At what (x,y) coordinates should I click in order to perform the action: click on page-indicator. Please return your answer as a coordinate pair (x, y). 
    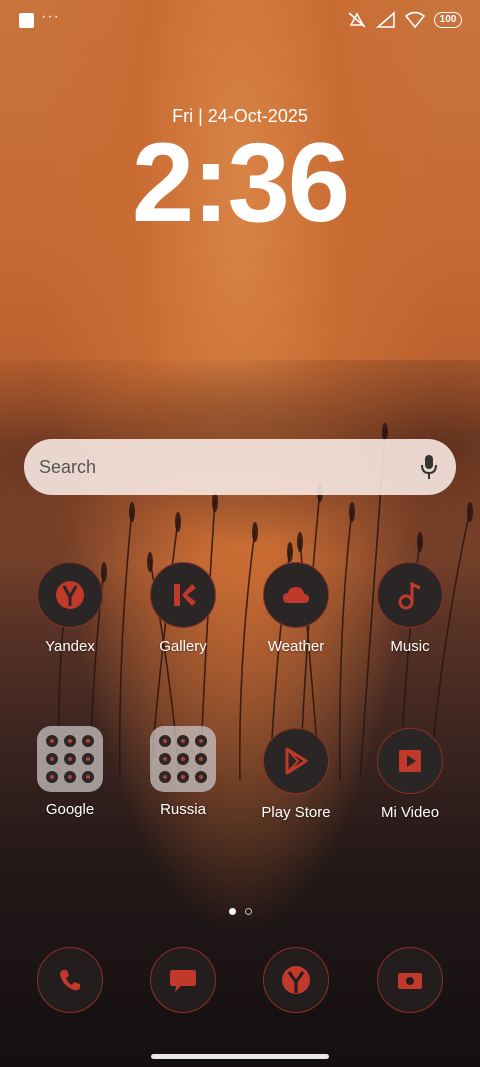
    Looking at the image, I should click on (240, 911).